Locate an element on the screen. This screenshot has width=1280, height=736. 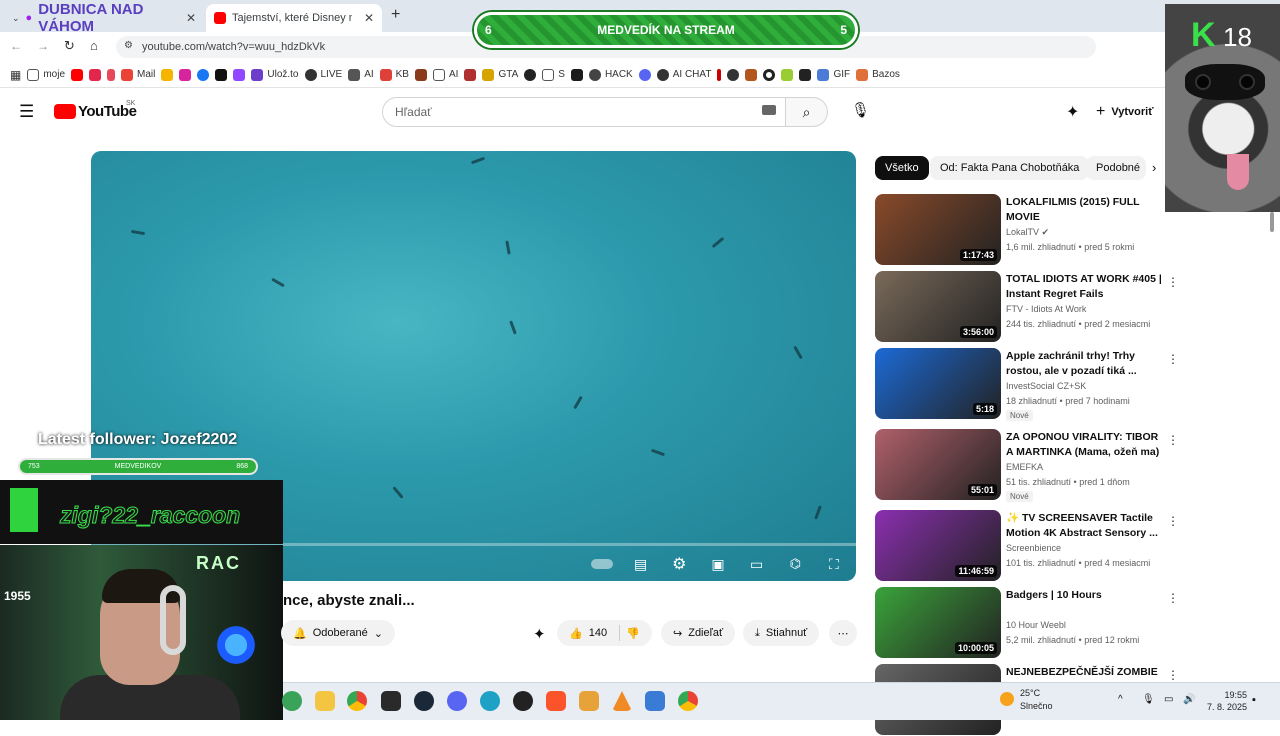
rec-channel: EMEFKA is located at coordinates (1024, 467).